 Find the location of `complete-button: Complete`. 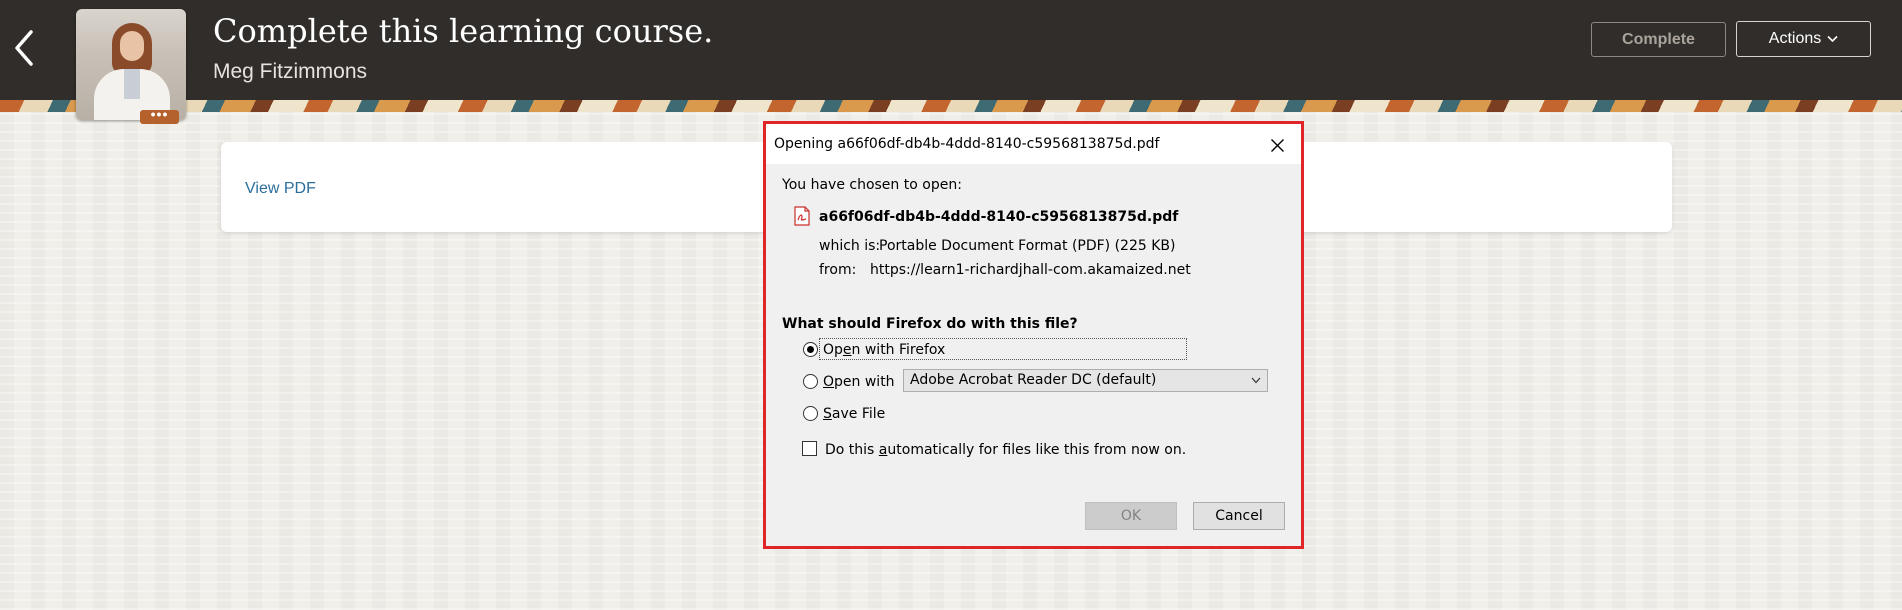

complete-button: Complete is located at coordinates (1658, 39).